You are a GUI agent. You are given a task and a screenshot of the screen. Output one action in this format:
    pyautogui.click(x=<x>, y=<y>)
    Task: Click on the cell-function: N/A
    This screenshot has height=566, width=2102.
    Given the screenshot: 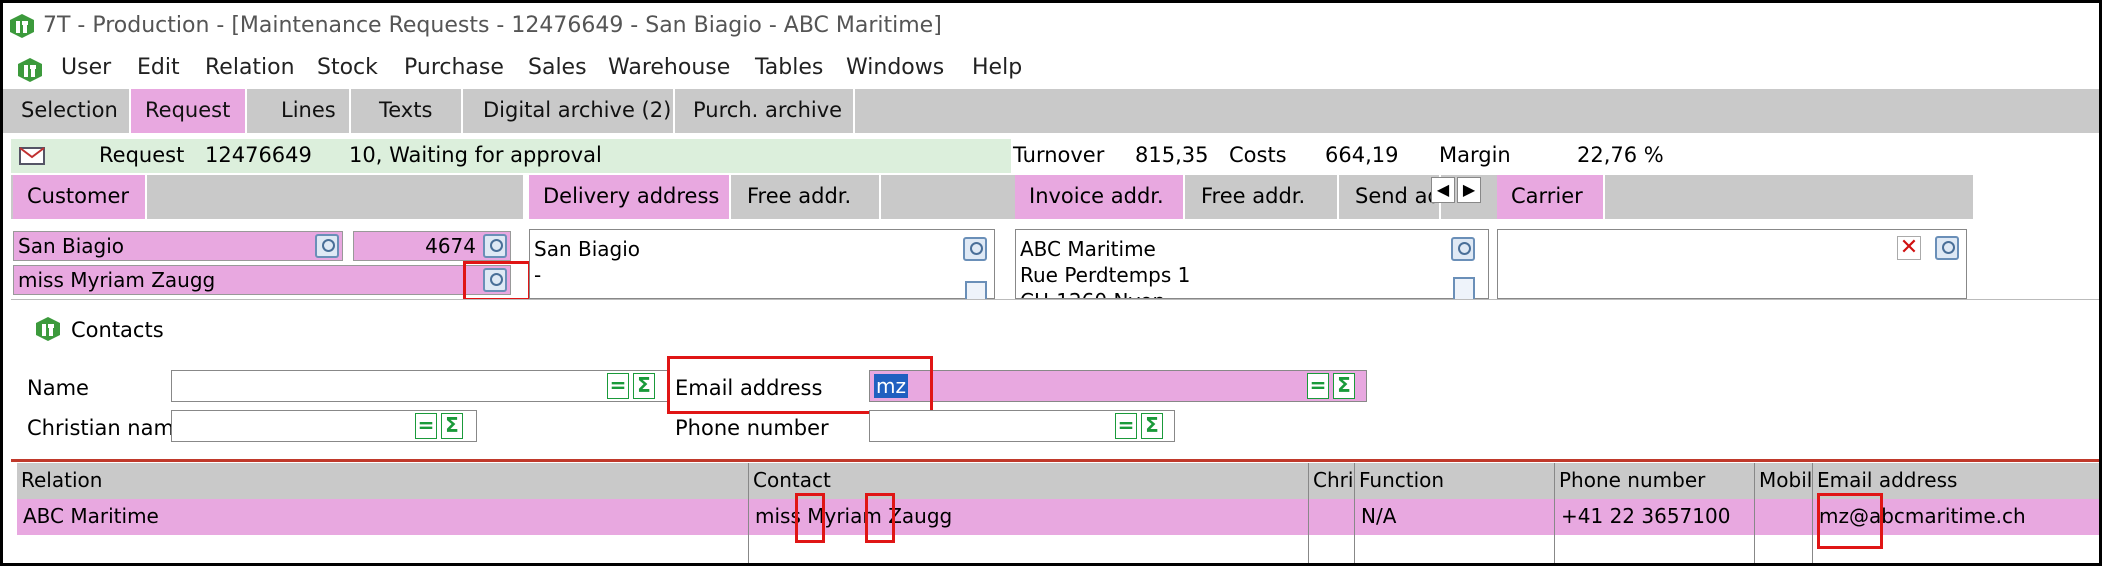 What is the action you would take?
    pyautogui.click(x=1455, y=517)
    